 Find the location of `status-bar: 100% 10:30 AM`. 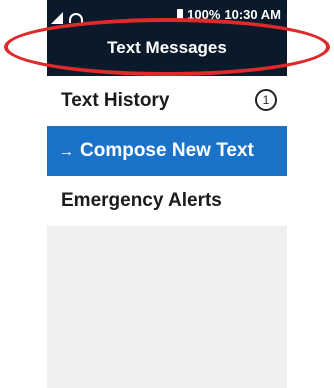

status-bar: 100% 10:30 AM is located at coordinates (167, 15).